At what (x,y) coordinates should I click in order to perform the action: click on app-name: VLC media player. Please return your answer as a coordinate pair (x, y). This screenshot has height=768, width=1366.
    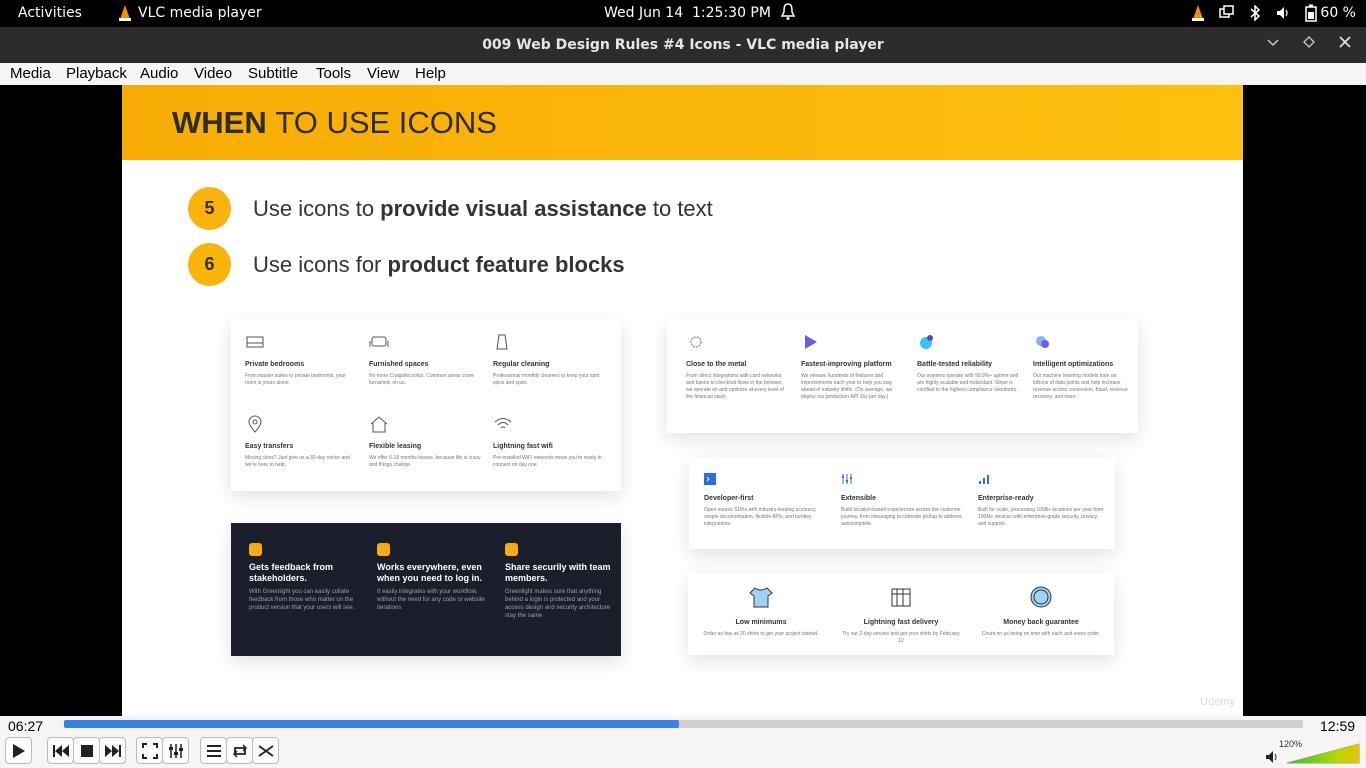
    Looking at the image, I should click on (200, 13).